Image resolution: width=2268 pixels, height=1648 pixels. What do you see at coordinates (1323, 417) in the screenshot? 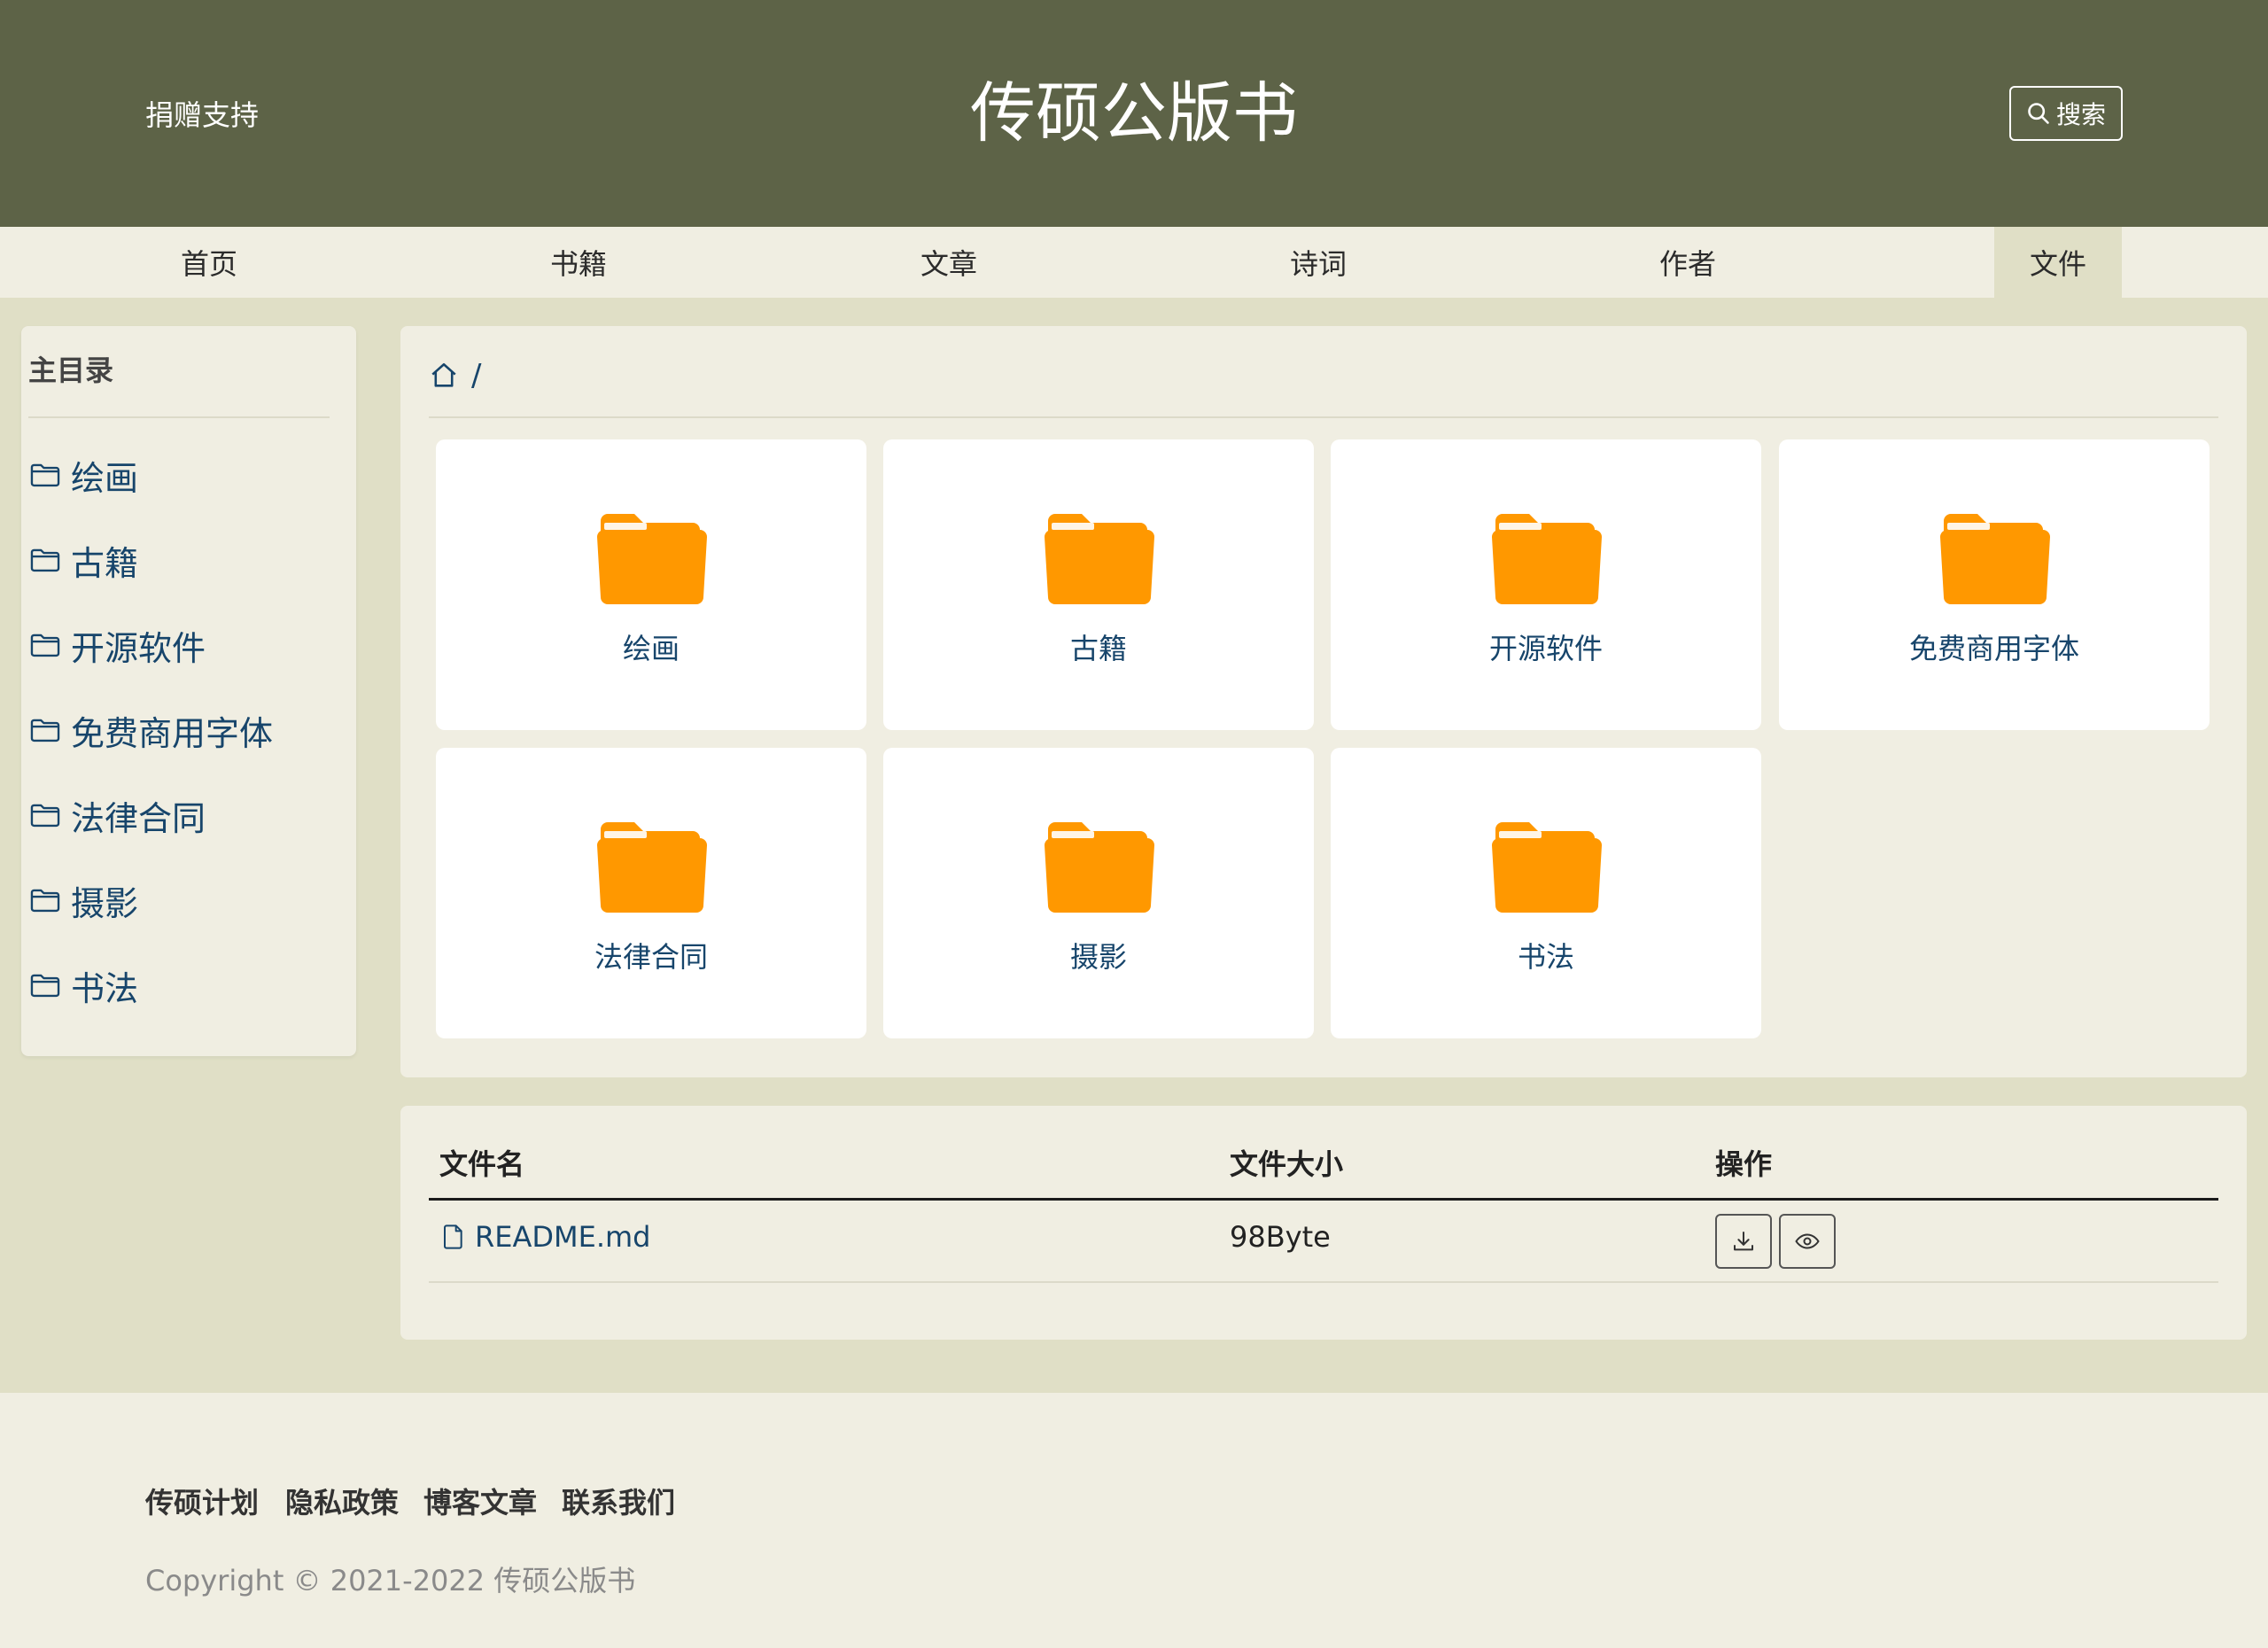
I see `breadcrumb-divider` at bounding box center [1323, 417].